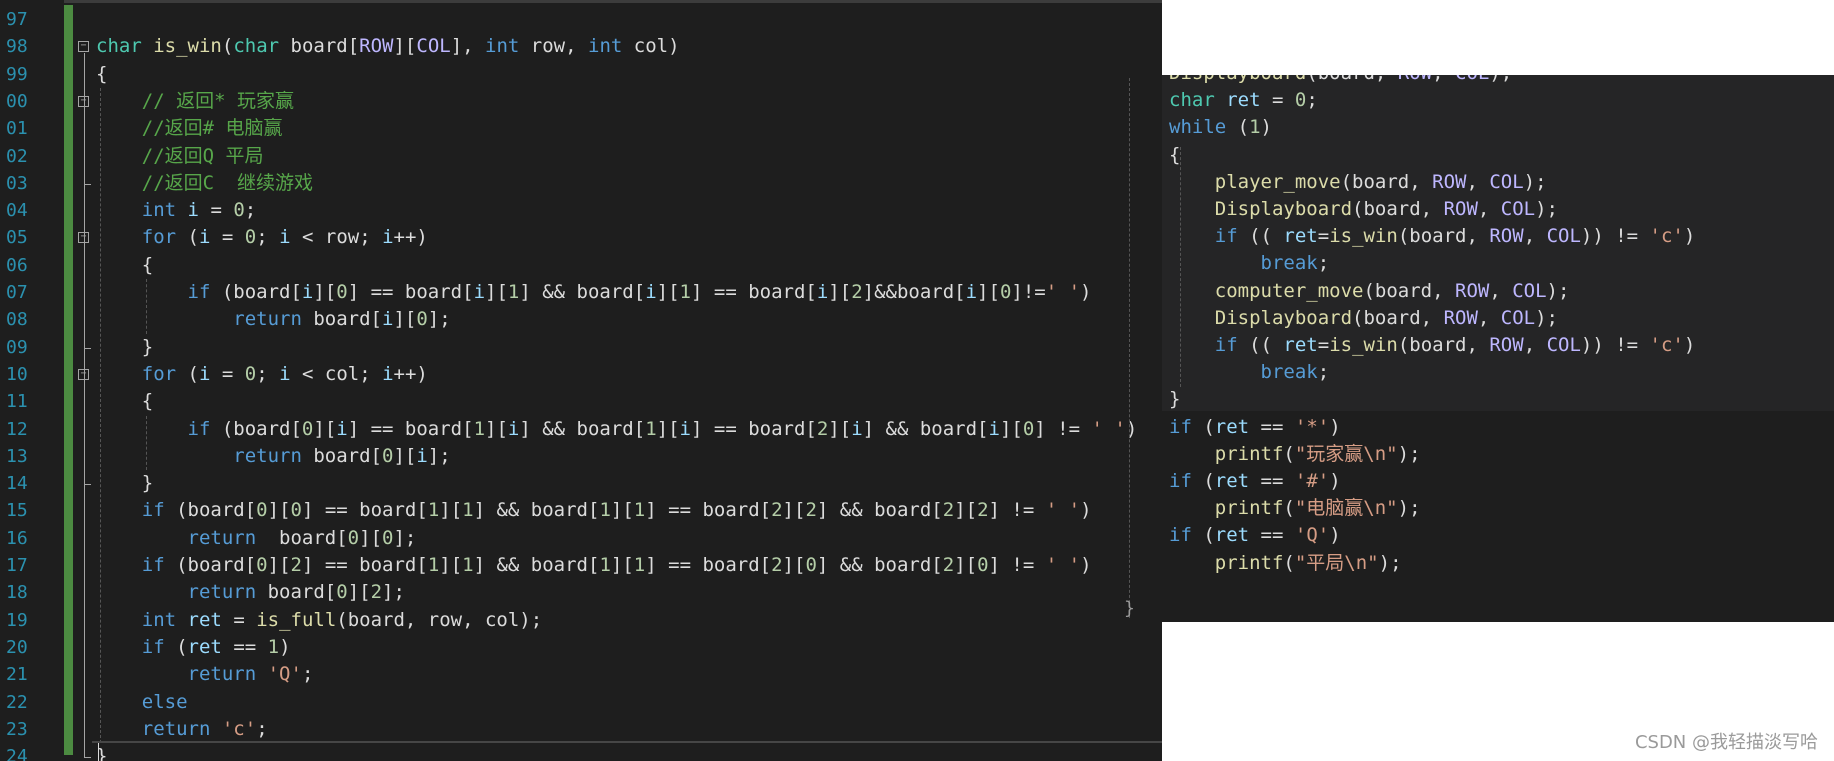 This screenshot has height=761, width=1834. What do you see at coordinates (125, 346) in the screenshot?
I see `code-token: }` at bounding box center [125, 346].